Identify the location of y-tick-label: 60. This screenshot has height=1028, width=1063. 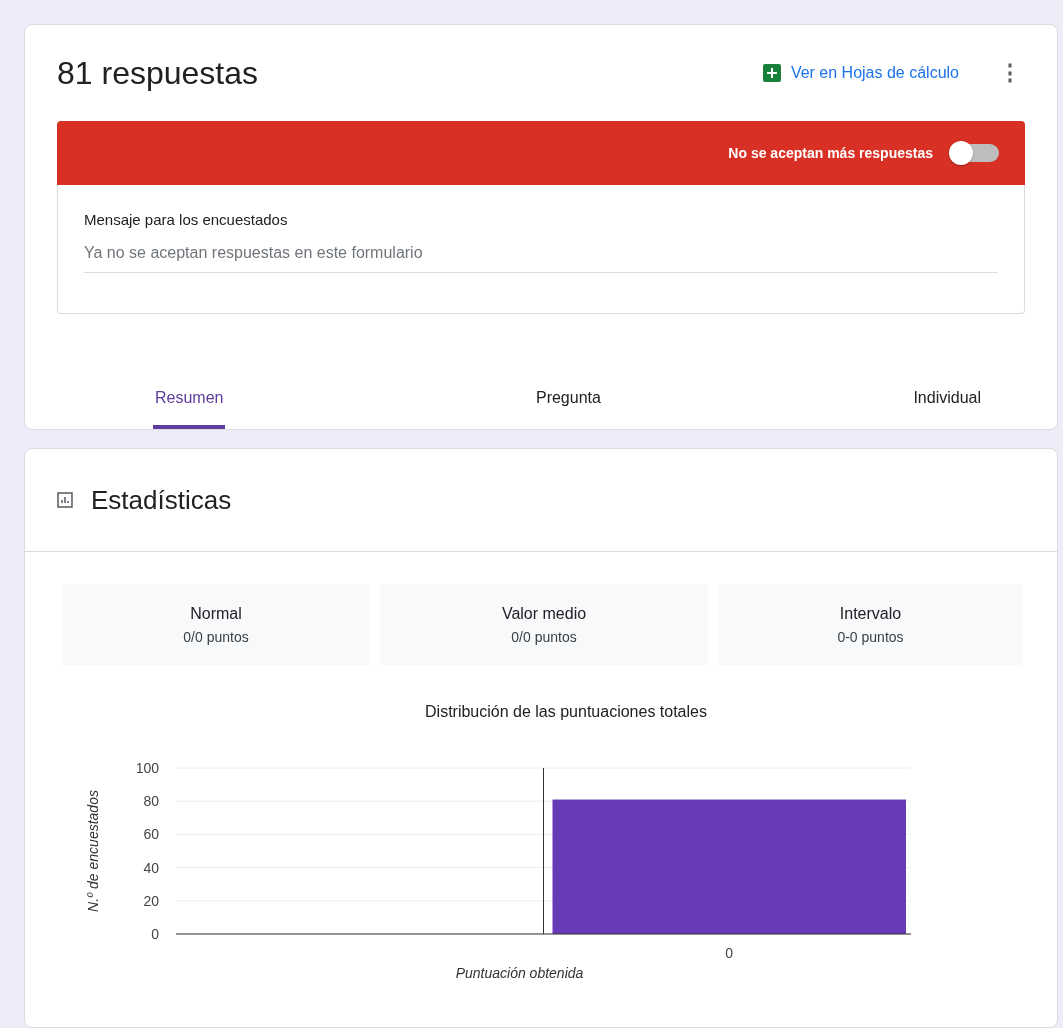
(151, 834).